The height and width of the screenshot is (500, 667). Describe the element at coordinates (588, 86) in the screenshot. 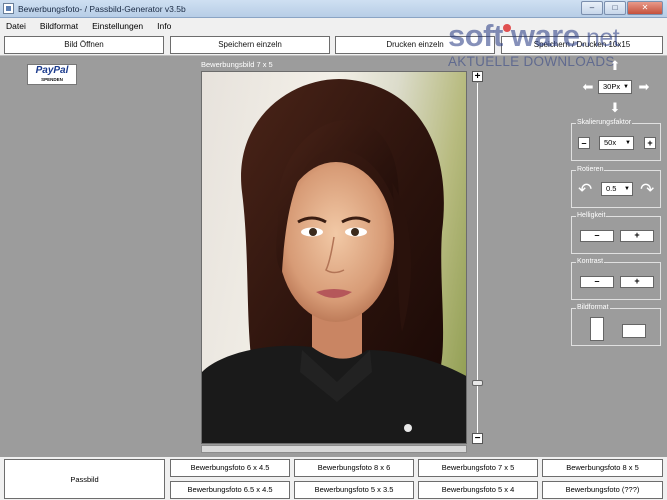

I see `move-left-icon: ⬅` at that location.